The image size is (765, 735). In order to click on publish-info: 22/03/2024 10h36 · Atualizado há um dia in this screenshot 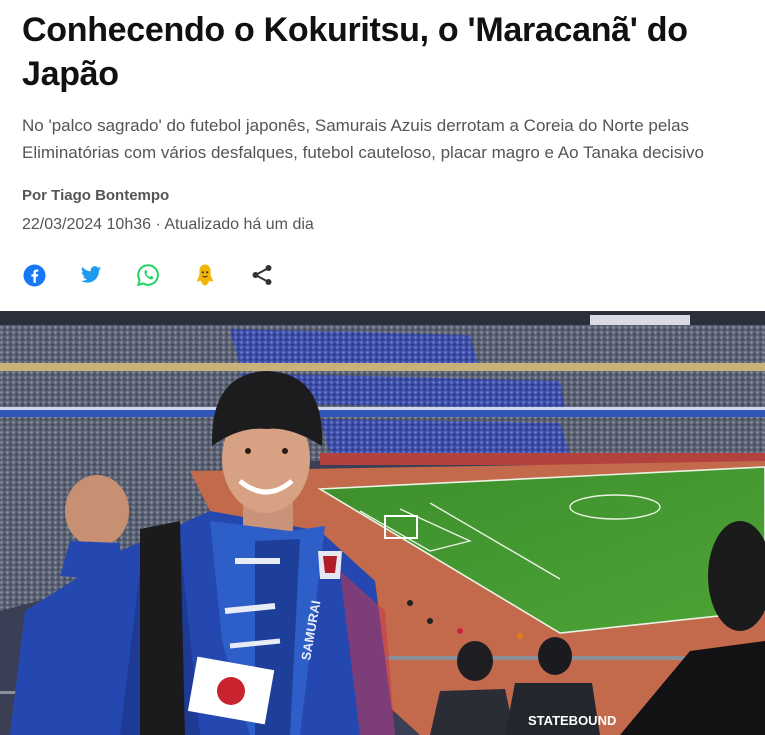, I will do `click(168, 225)`.